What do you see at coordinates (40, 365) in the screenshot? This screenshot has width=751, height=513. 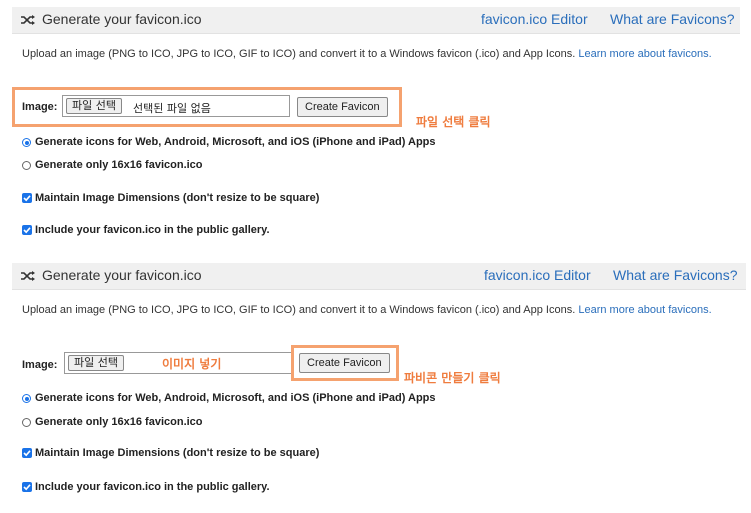 I see `image-label: Image:` at bounding box center [40, 365].